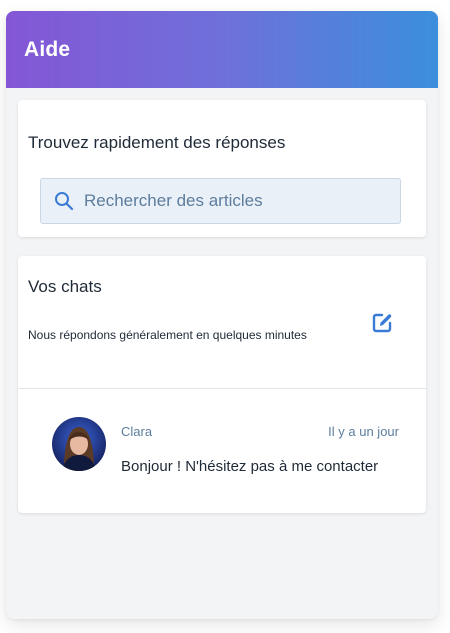 The height and width of the screenshot is (633, 450). What do you see at coordinates (64, 201) in the screenshot?
I see `search-icon` at bounding box center [64, 201].